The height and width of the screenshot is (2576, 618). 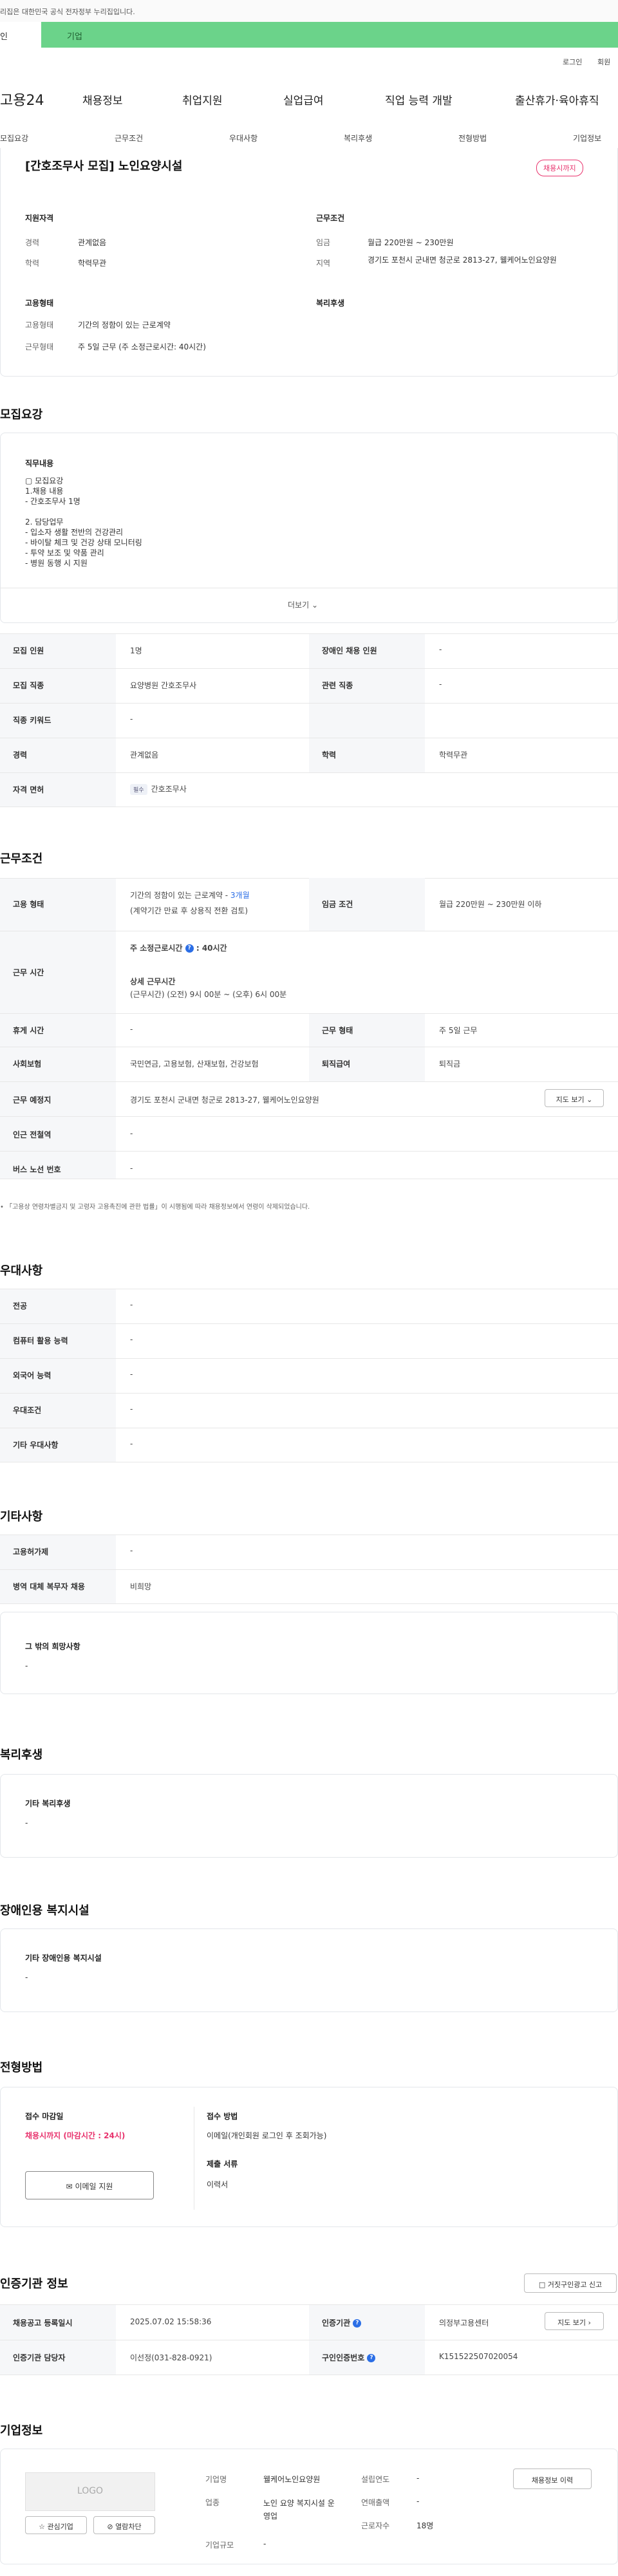 What do you see at coordinates (26, 1977) in the screenshot?
I see `disabled-facility-value: -` at bounding box center [26, 1977].